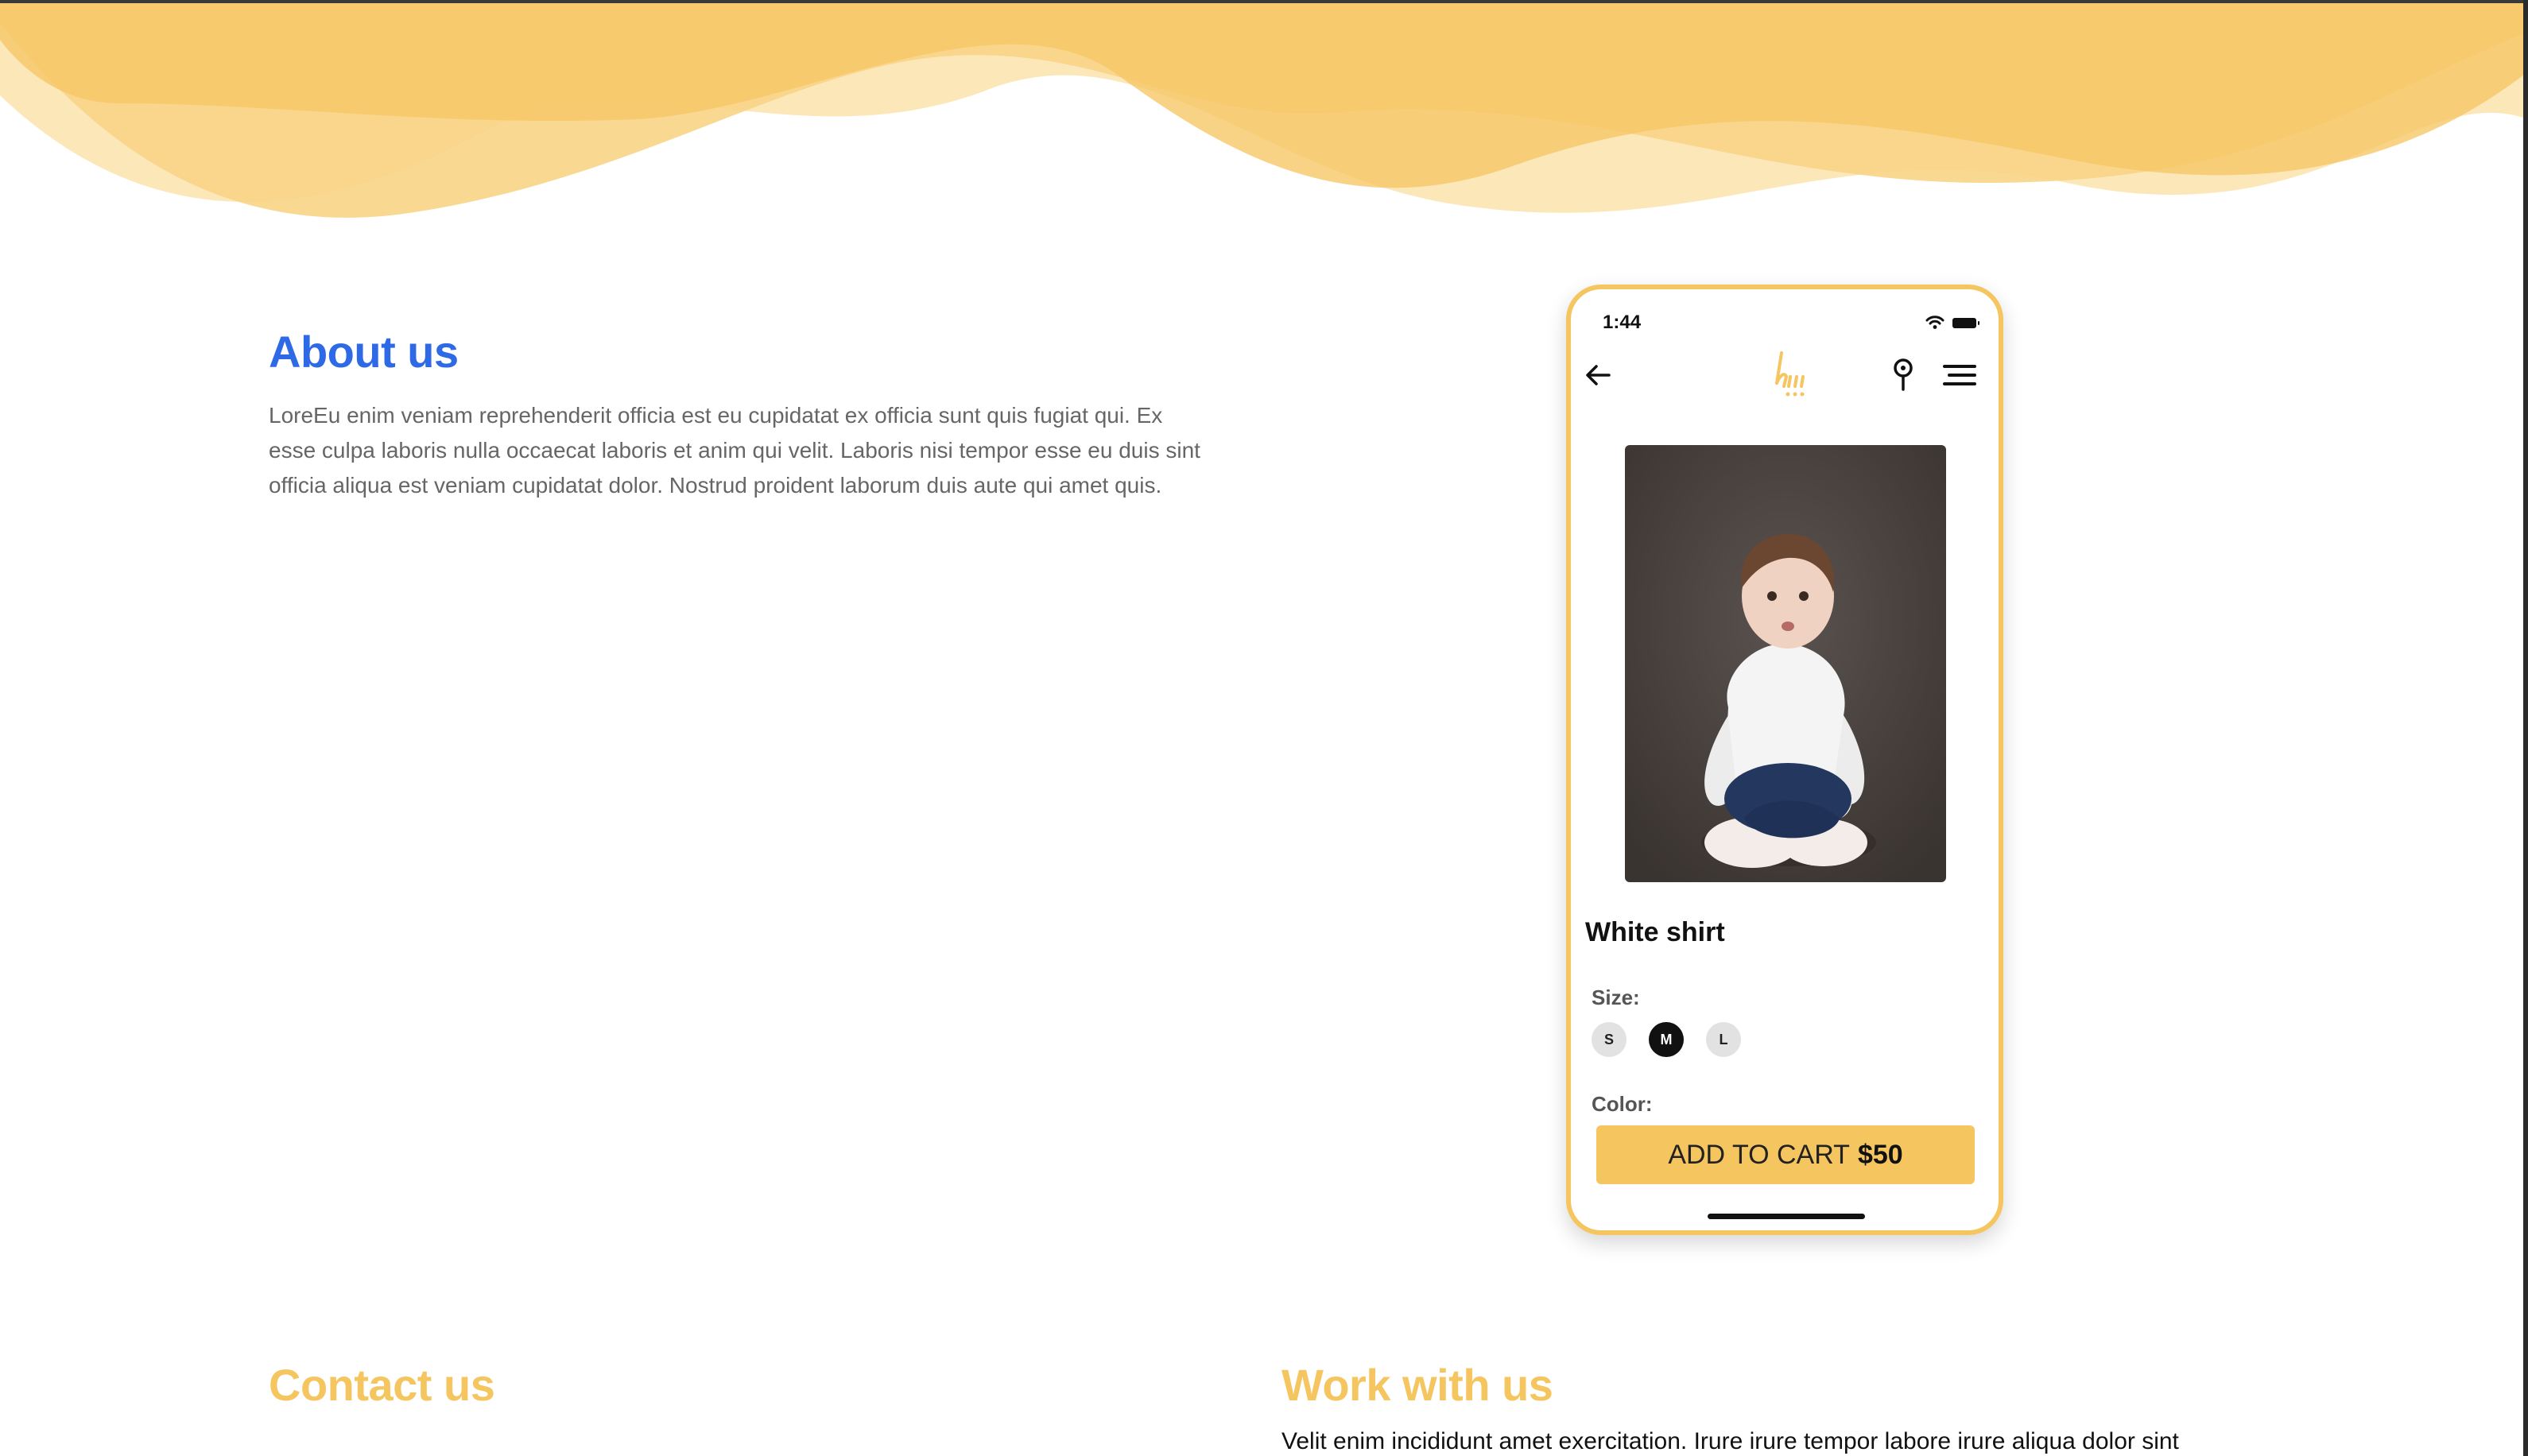  I want to click on back-button, so click(1598, 375).